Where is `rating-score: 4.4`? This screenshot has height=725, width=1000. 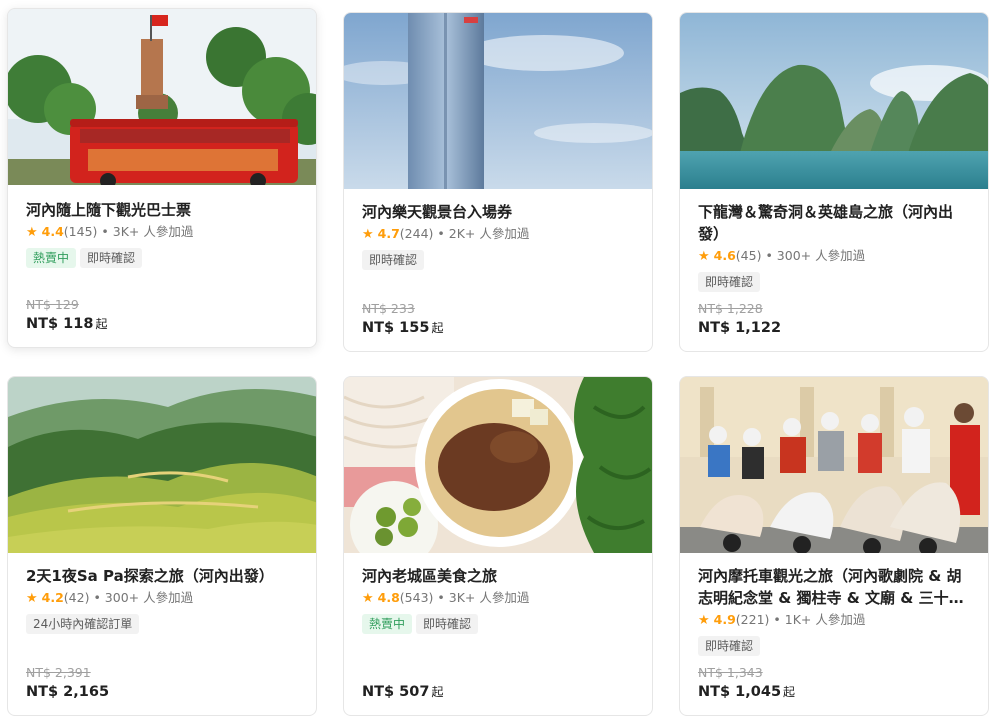
rating-score: 4.4 is located at coordinates (52, 231).